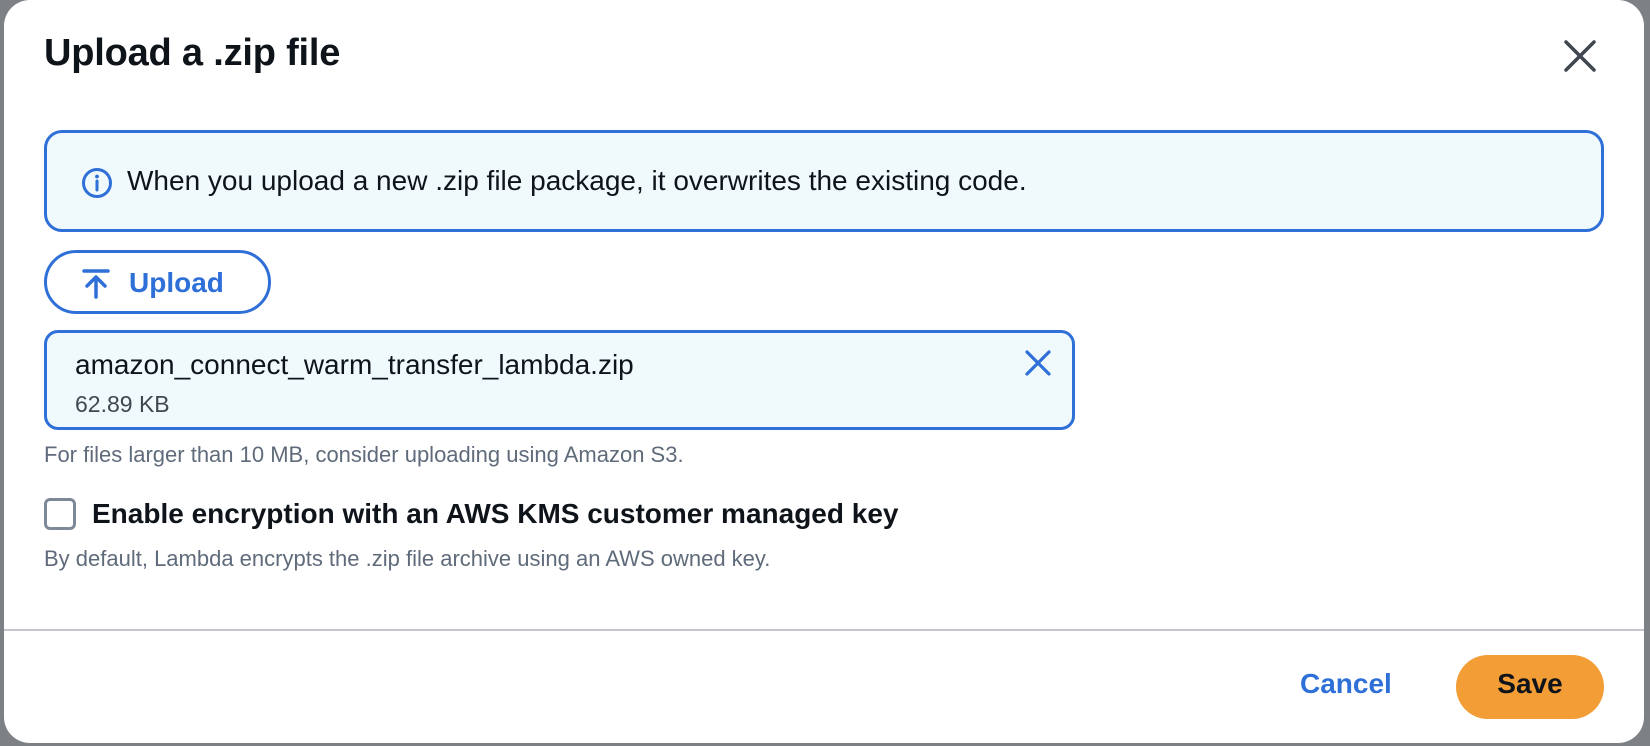 This screenshot has height=746, width=1650. I want to click on close-button, so click(1580, 56).